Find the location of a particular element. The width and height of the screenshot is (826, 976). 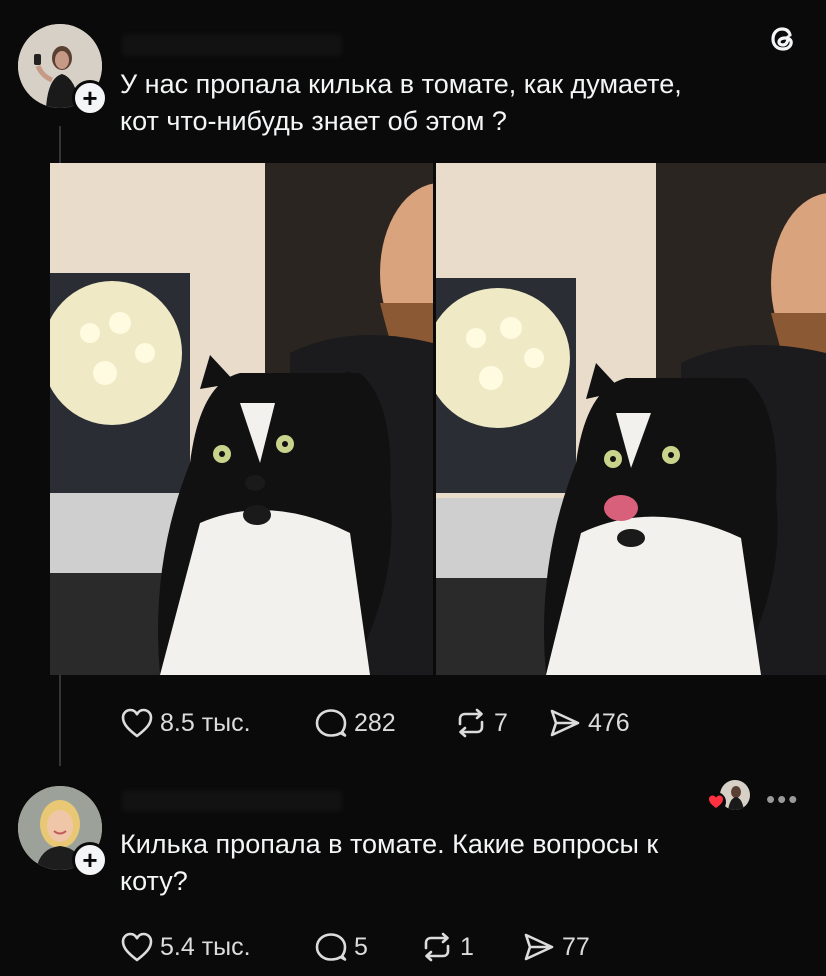

share-button: 476 is located at coordinates (603, 723).